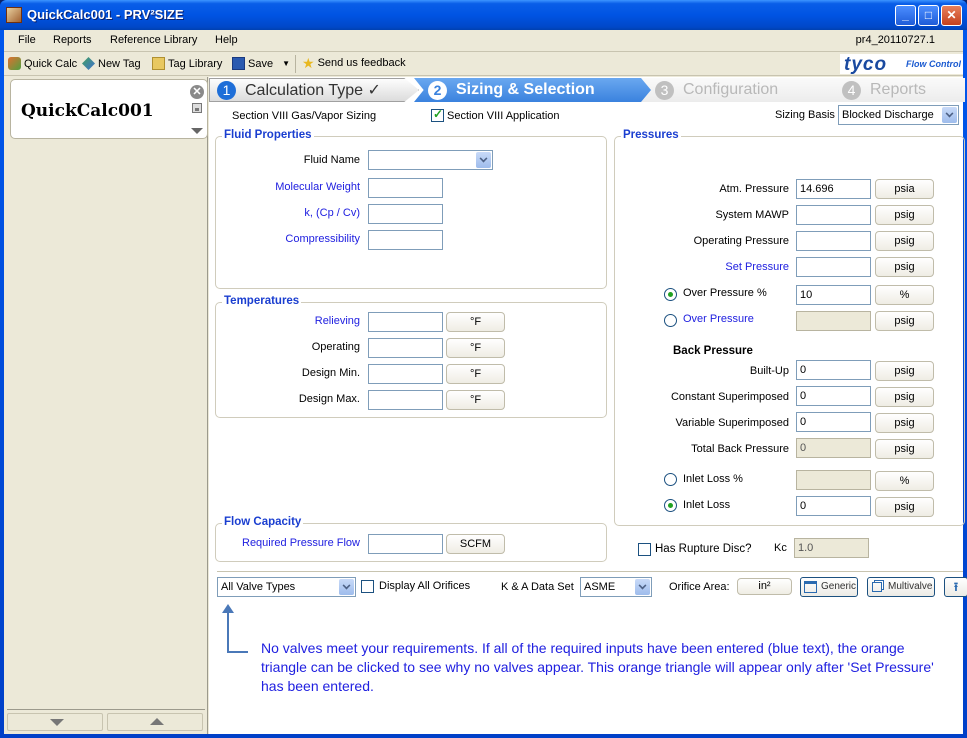 The image size is (967, 738). Describe the element at coordinates (367, 586) in the screenshot. I see `display-all-orifices-checkbox` at that location.